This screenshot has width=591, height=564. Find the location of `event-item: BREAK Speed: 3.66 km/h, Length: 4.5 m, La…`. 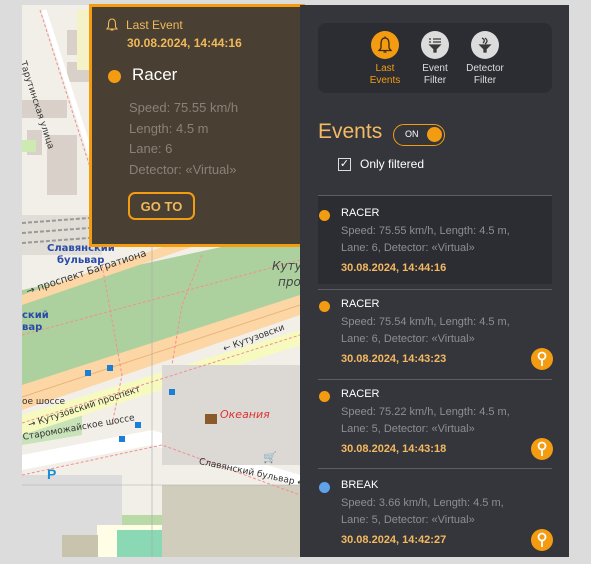

event-item: BREAK Speed: 3.66 km/h, Length: 4.5 m, La… is located at coordinates (435, 512).